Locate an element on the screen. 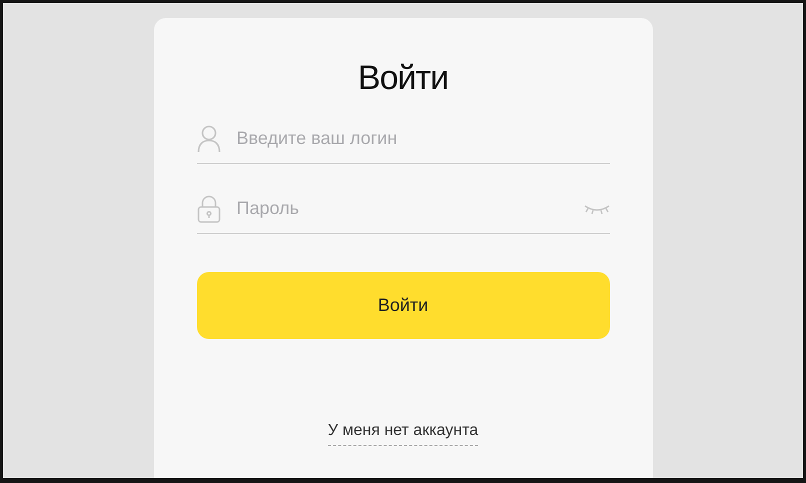 This screenshot has width=806, height=483. login-field: Введите ваш логин is located at coordinates (423, 138).